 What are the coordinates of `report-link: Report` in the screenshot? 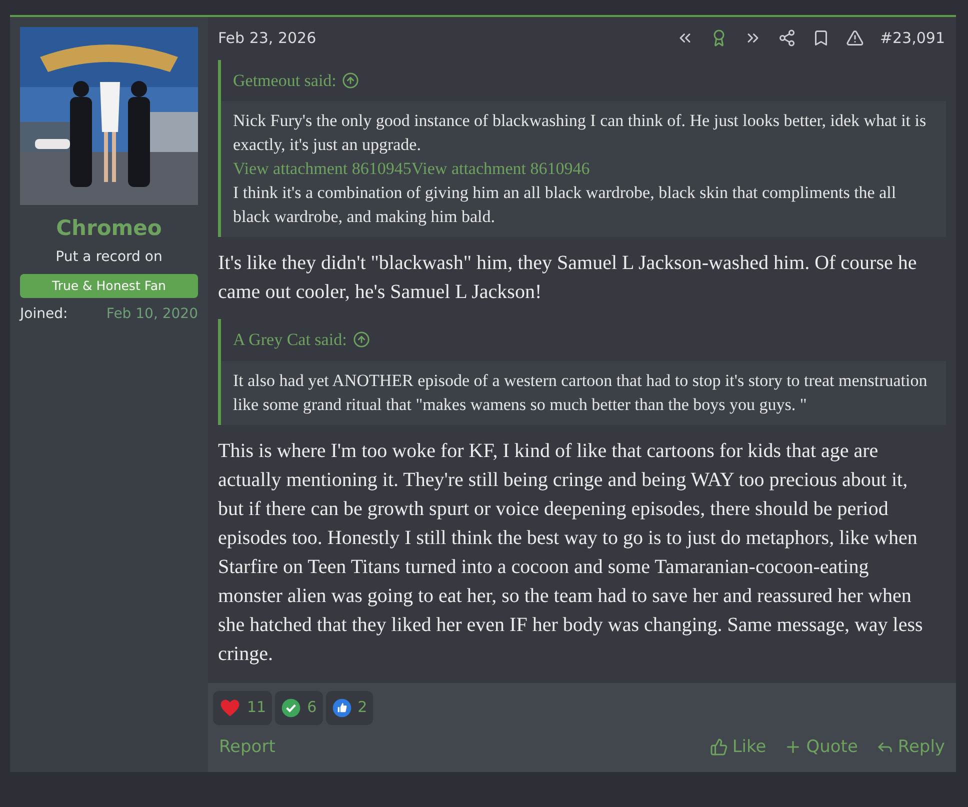 It's located at (247, 747).